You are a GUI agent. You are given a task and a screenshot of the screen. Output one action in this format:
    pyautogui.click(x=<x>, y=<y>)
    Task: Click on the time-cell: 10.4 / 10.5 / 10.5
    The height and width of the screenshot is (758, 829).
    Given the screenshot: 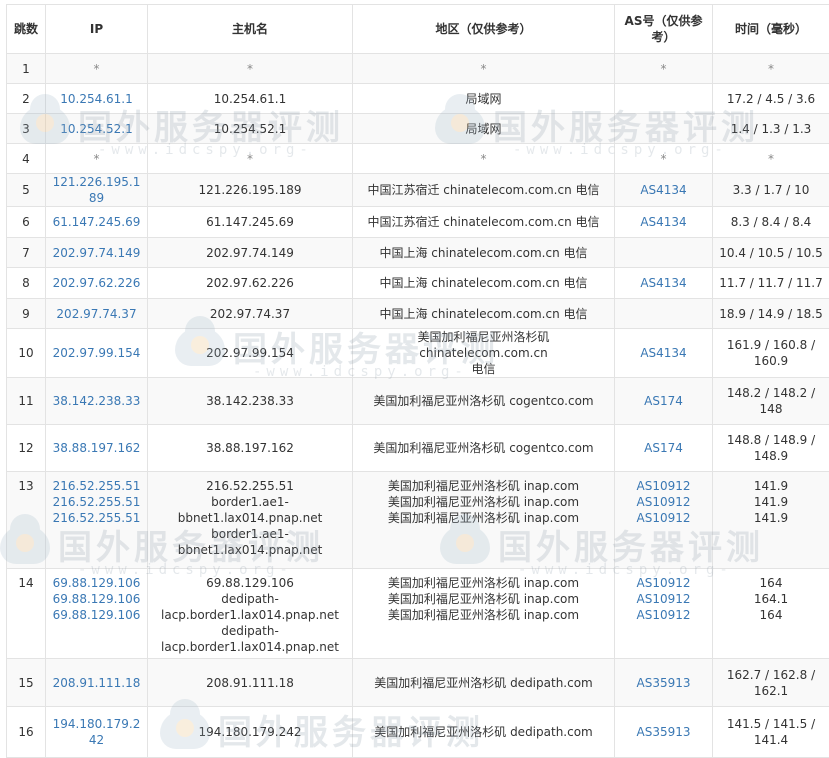 What is the action you would take?
    pyautogui.click(x=771, y=253)
    